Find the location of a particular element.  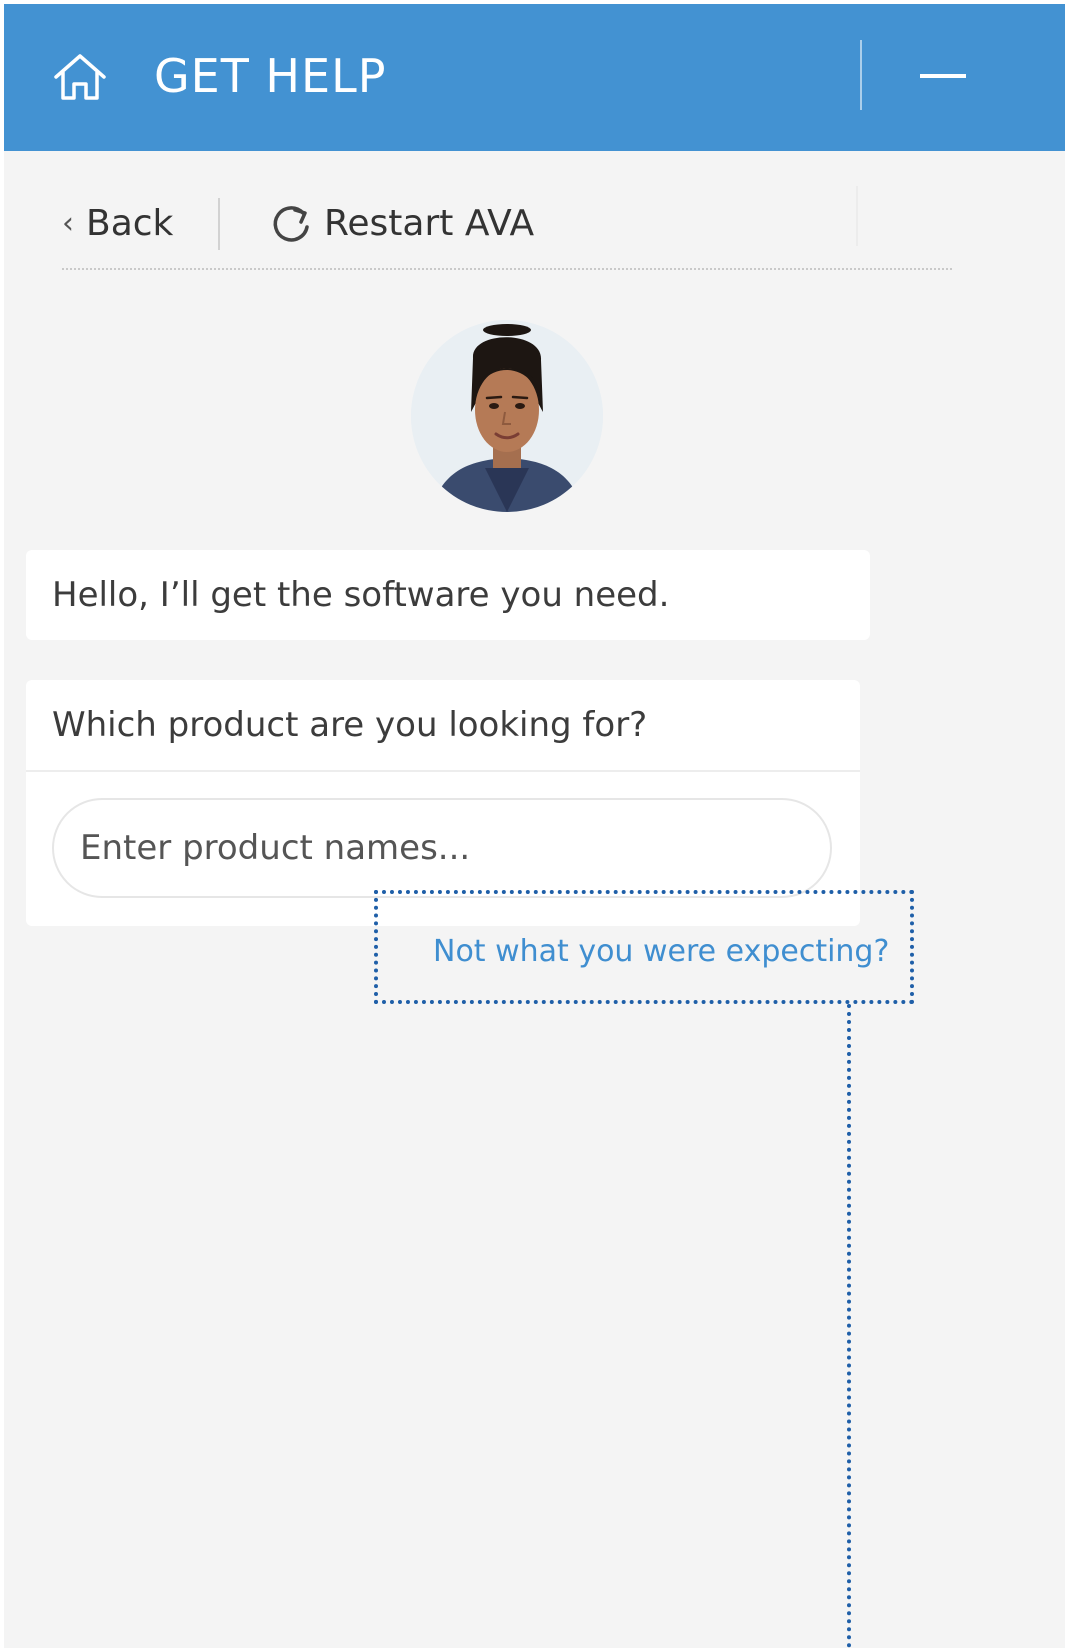

minimize-icon is located at coordinates (943, 76).